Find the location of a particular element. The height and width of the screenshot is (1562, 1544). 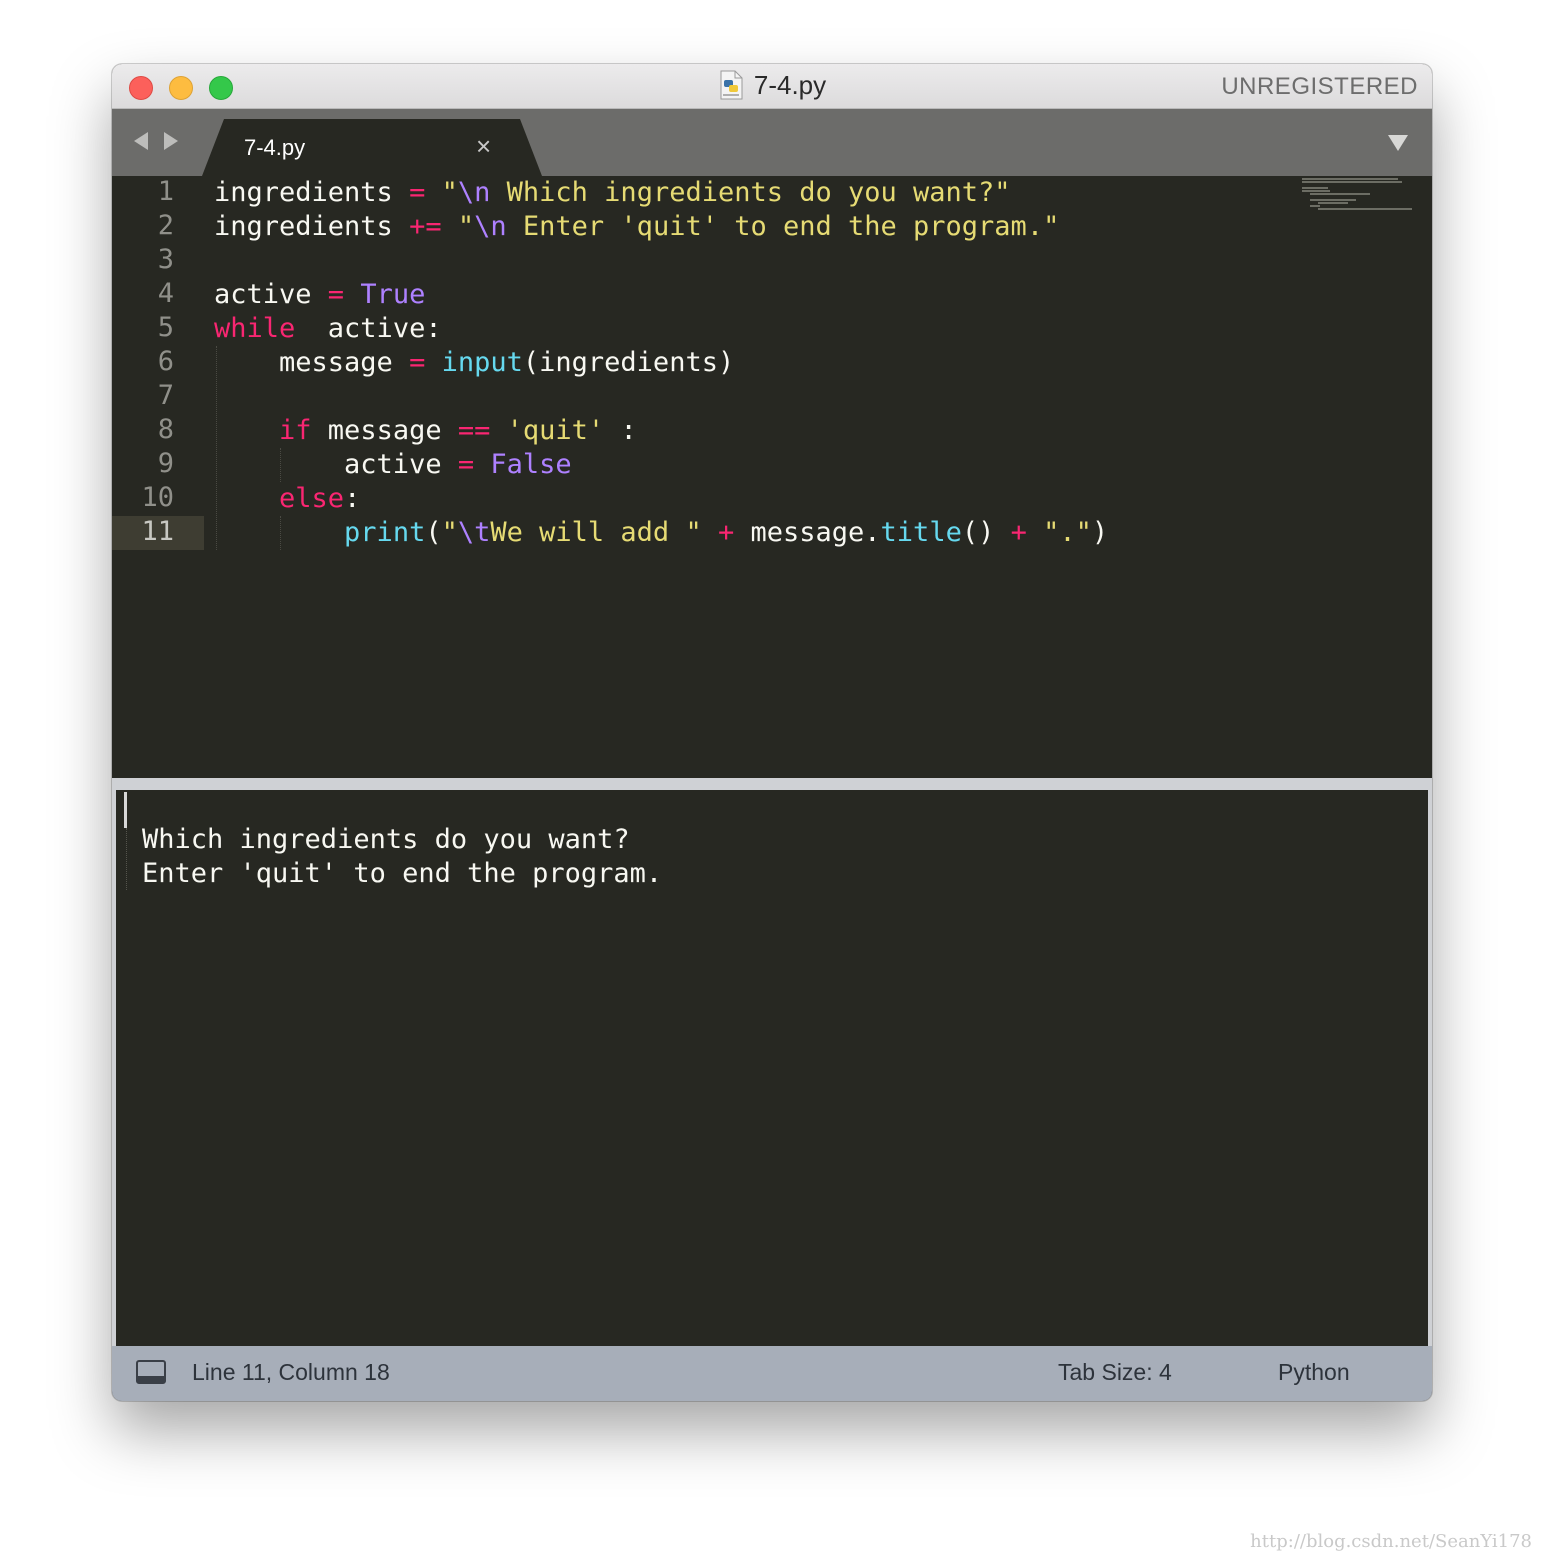

close-tab-icon: × is located at coordinates (483, 146).